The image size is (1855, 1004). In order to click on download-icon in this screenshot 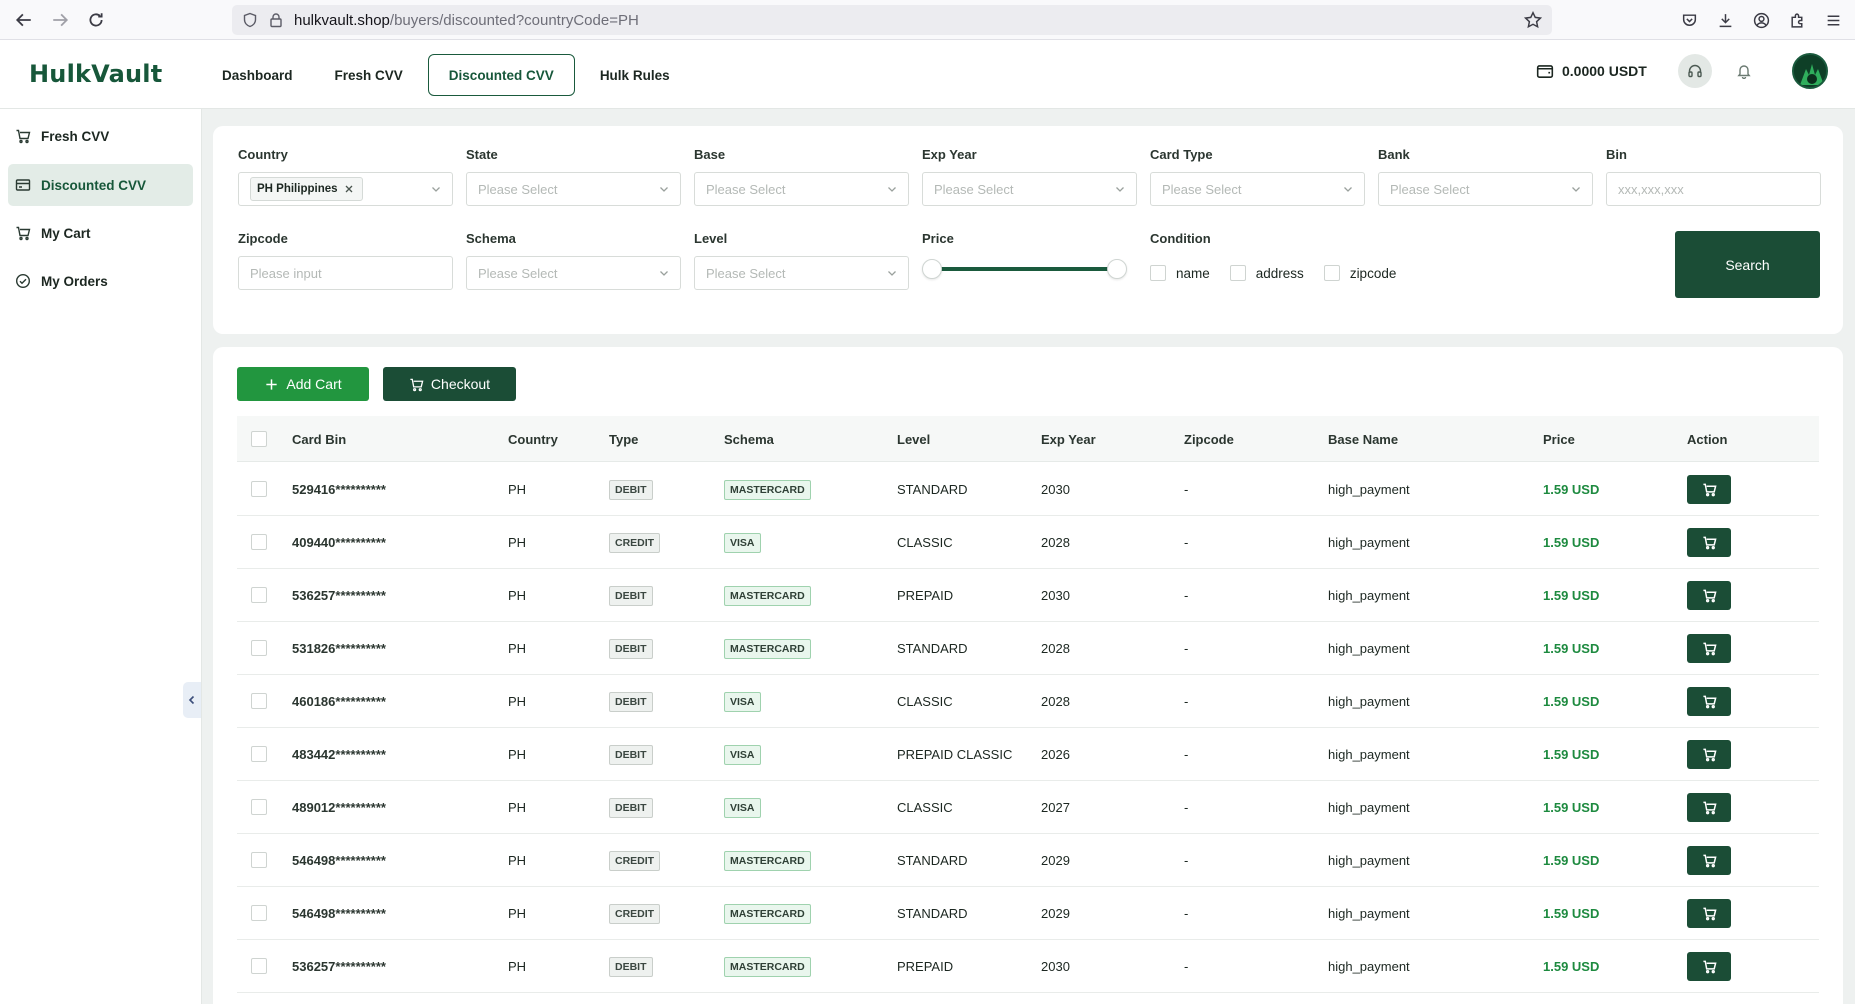, I will do `click(1725, 20)`.